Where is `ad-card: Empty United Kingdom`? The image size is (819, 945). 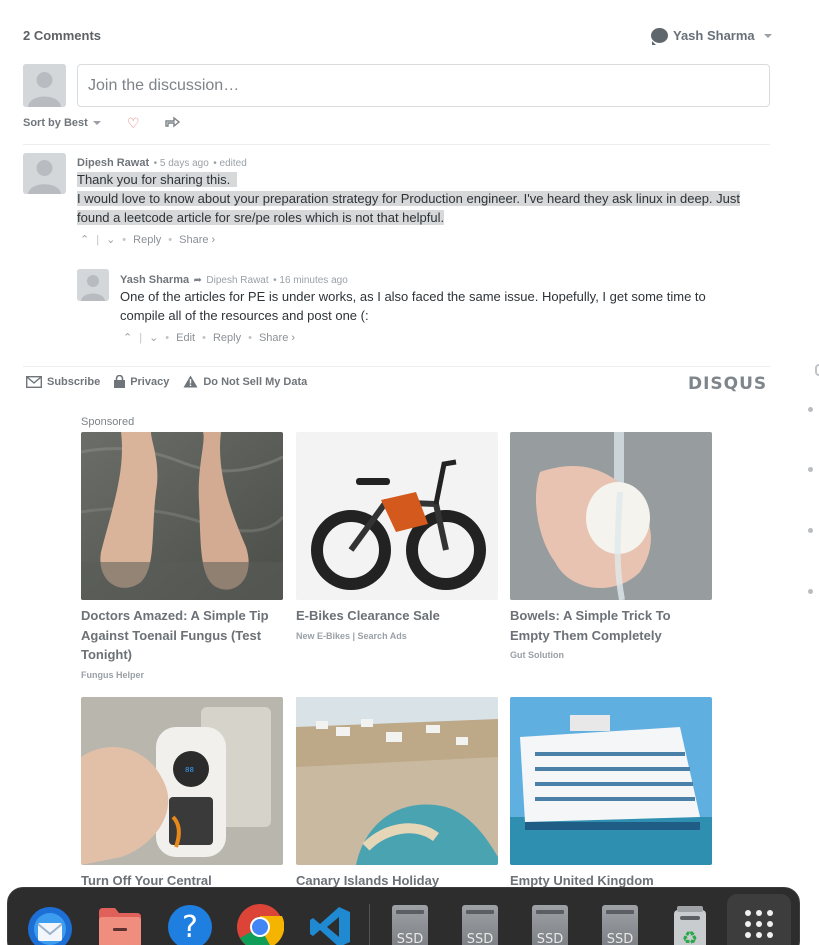
ad-card: Empty United Kingdom is located at coordinates (611, 794).